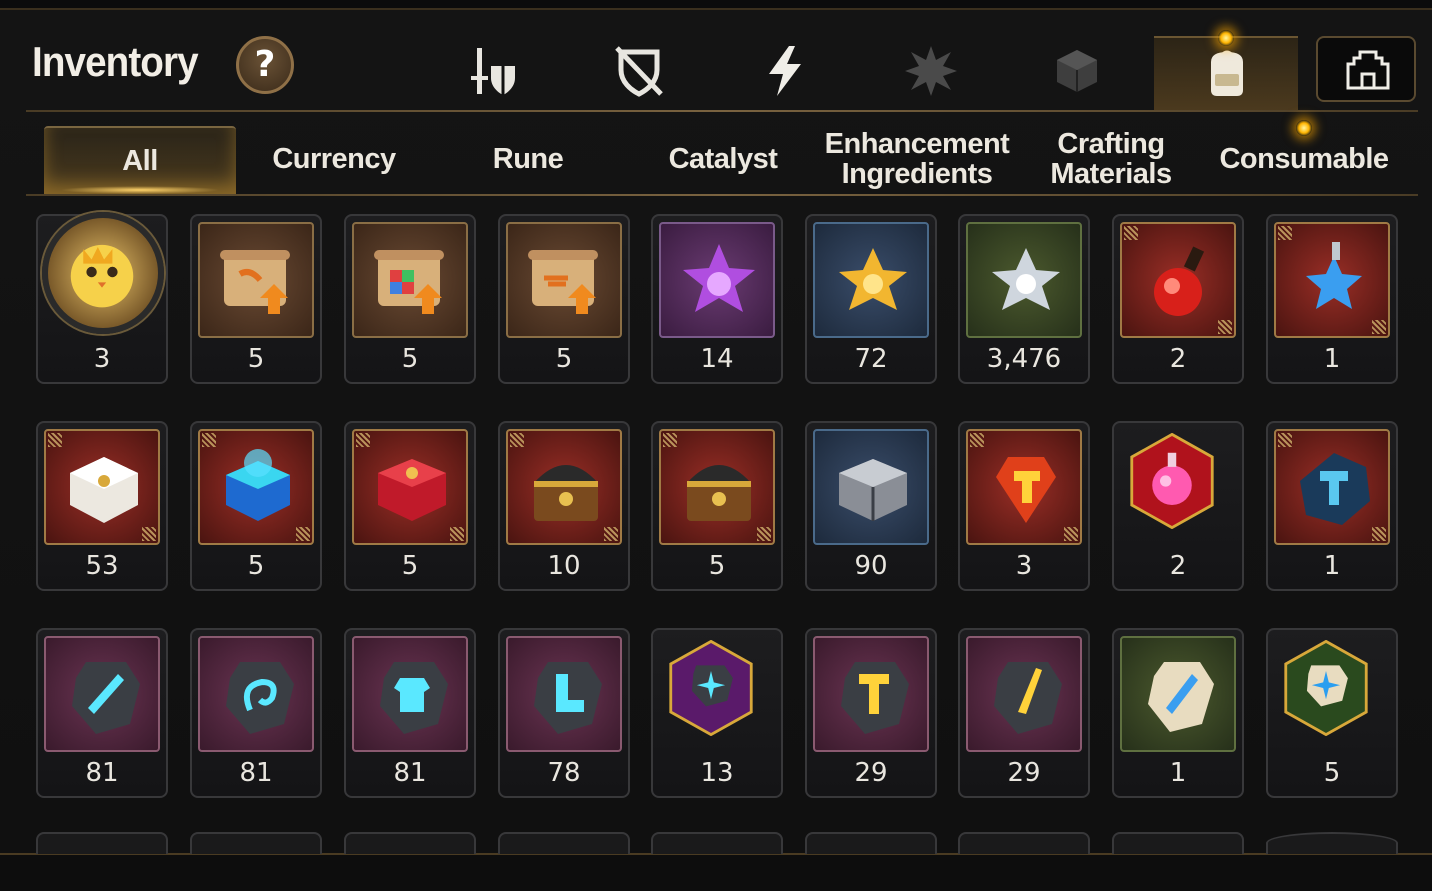  I want to click on item-slot: 10, so click(564, 506).